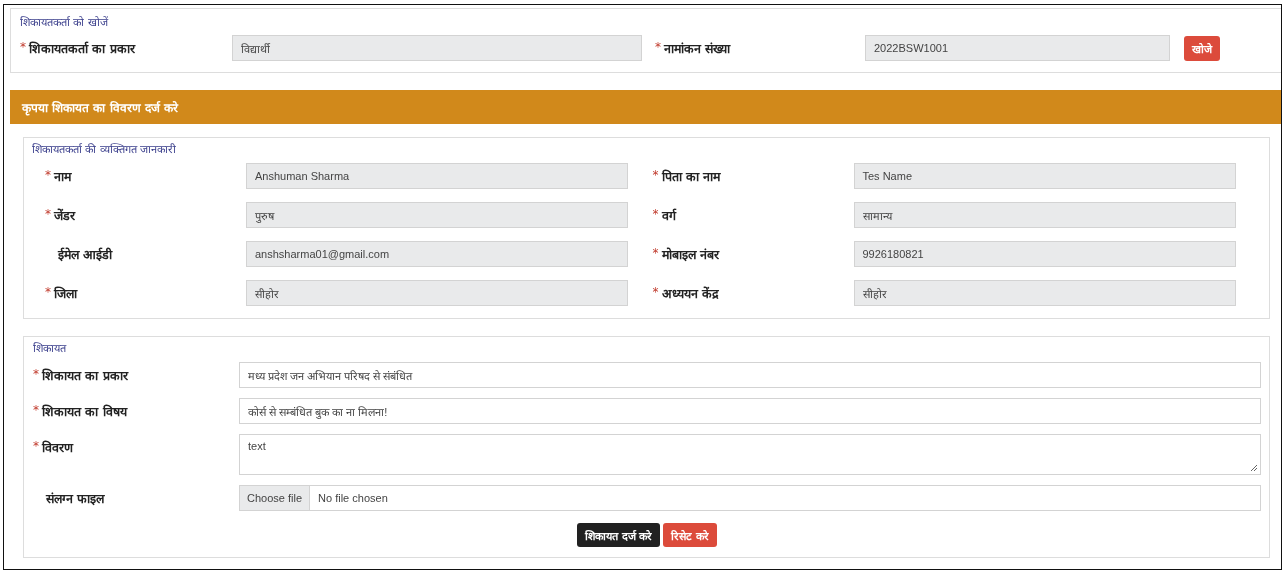  Describe the element at coordinates (75, 498) in the screenshot. I see `field-label: संलग्न फाइल` at that location.